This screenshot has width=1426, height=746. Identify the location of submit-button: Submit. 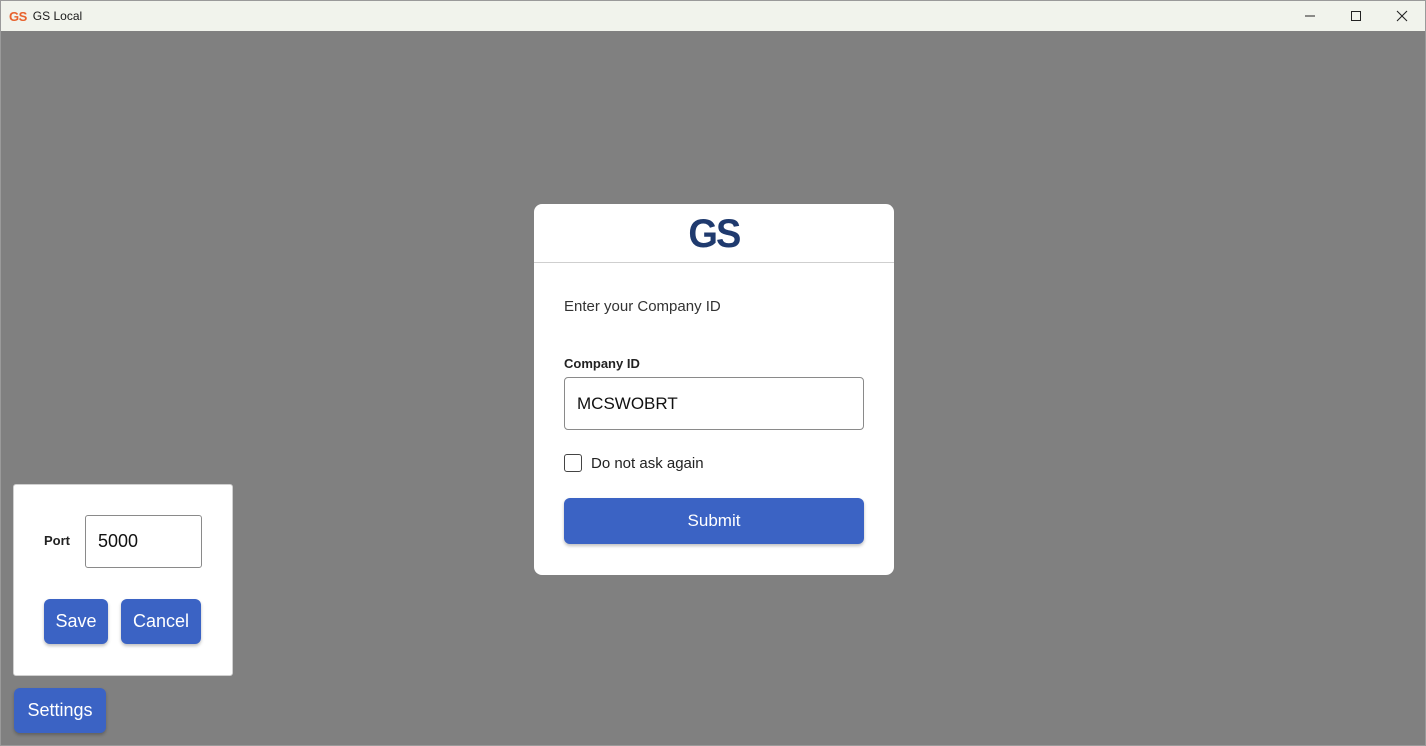
(714, 521).